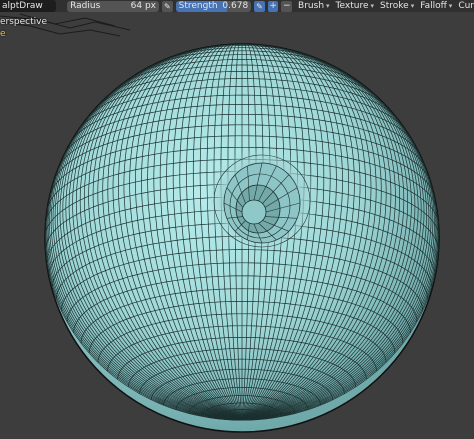 This screenshot has height=439, width=474. Describe the element at coordinates (355, 6) in the screenshot. I see `texture-menu: Texture ▾` at that location.